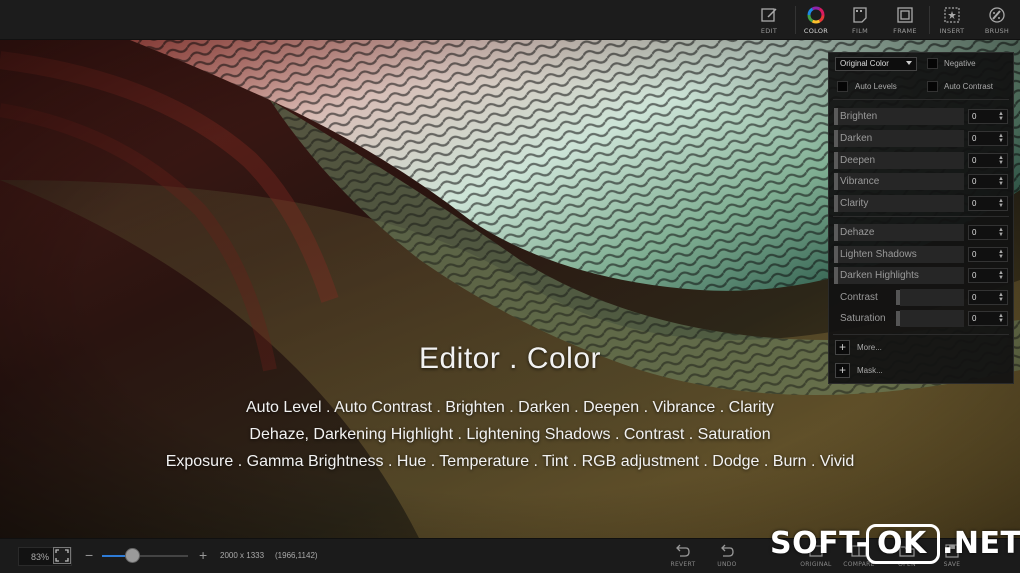 The image size is (1020, 573). What do you see at coordinates (863, 318) in the screenshot?
I see `slider-label: Saturation` at bounding box center [863, 318].